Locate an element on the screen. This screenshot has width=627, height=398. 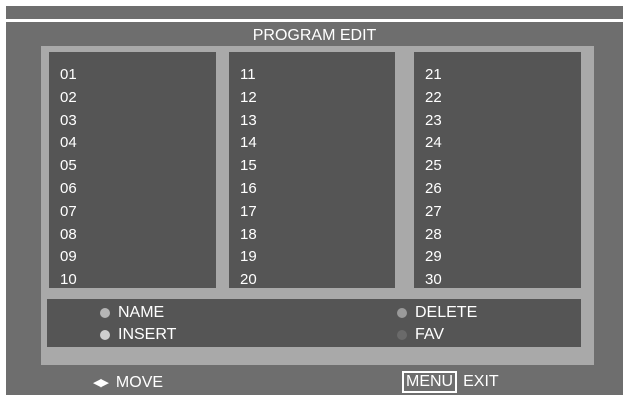
channel-number: 04 is located at coordinates (132, 143).